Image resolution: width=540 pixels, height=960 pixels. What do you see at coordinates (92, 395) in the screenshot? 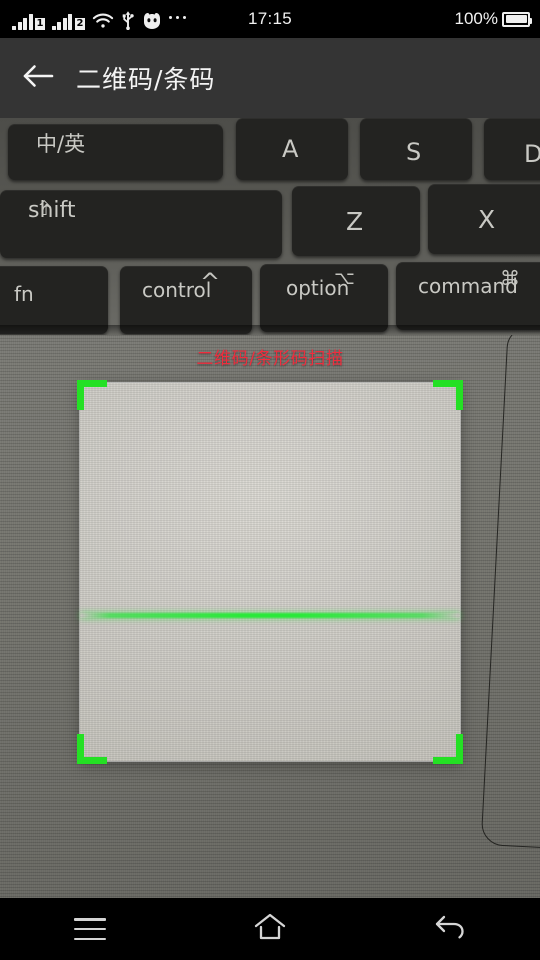
I see `scan-corner-top-left` at bounding box center [92, 395].